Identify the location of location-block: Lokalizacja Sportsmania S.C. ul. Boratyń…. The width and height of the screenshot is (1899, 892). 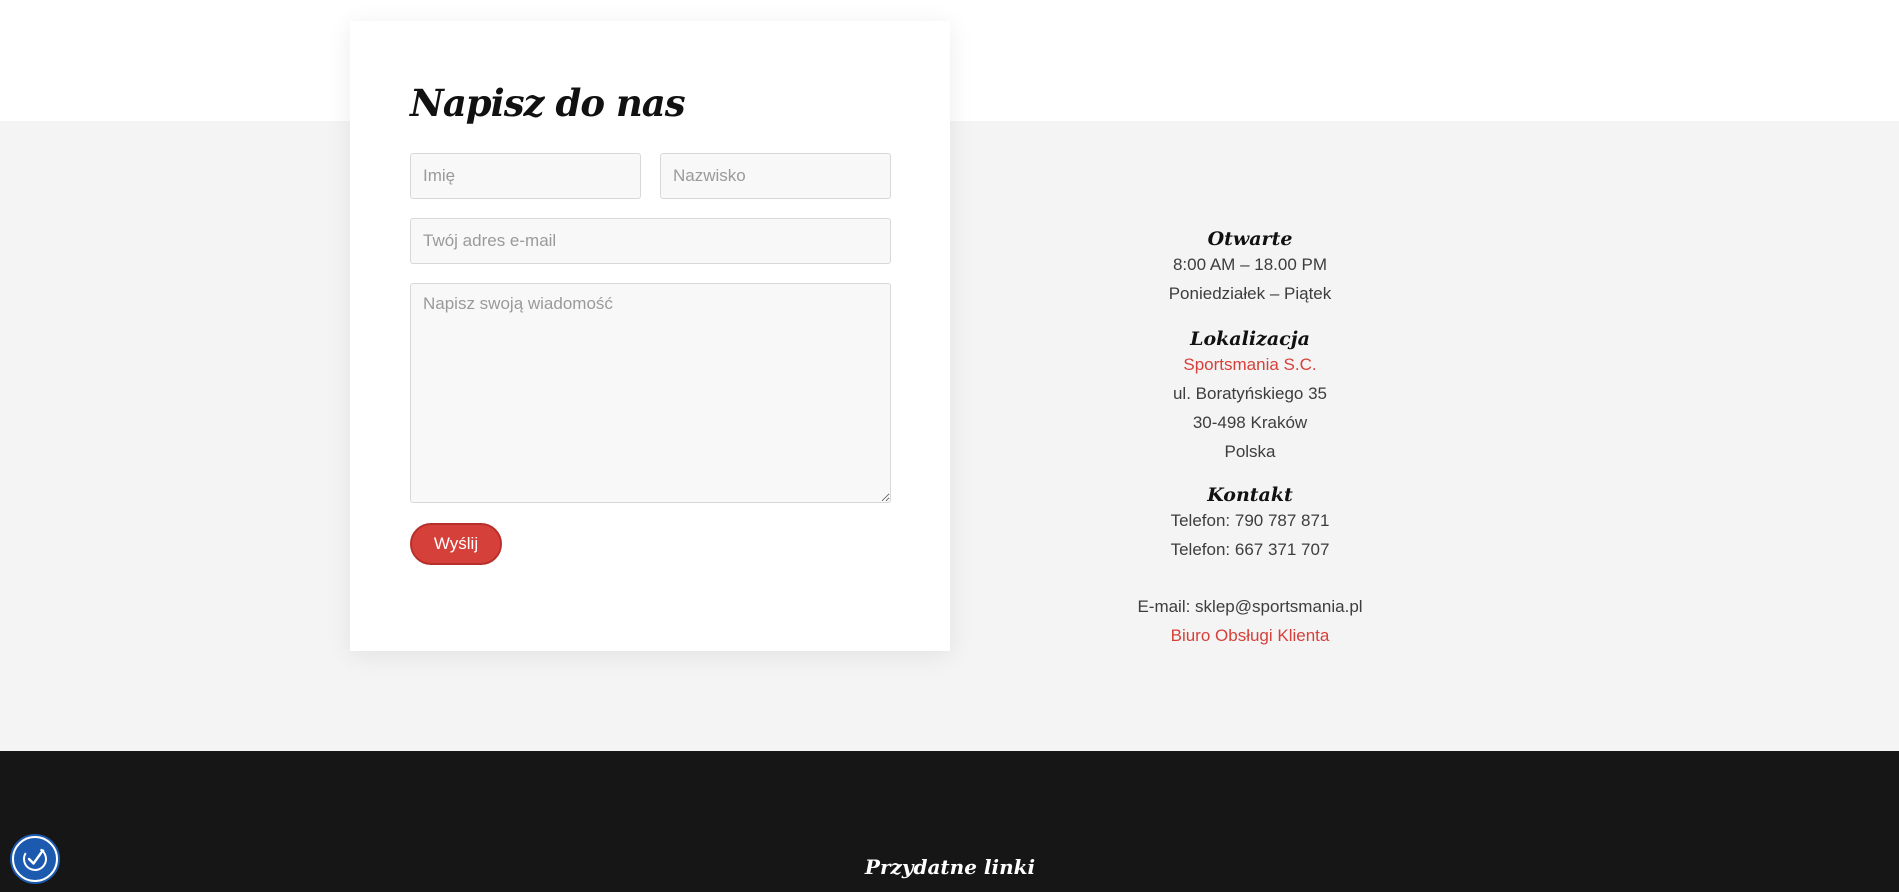
(1250, 397).